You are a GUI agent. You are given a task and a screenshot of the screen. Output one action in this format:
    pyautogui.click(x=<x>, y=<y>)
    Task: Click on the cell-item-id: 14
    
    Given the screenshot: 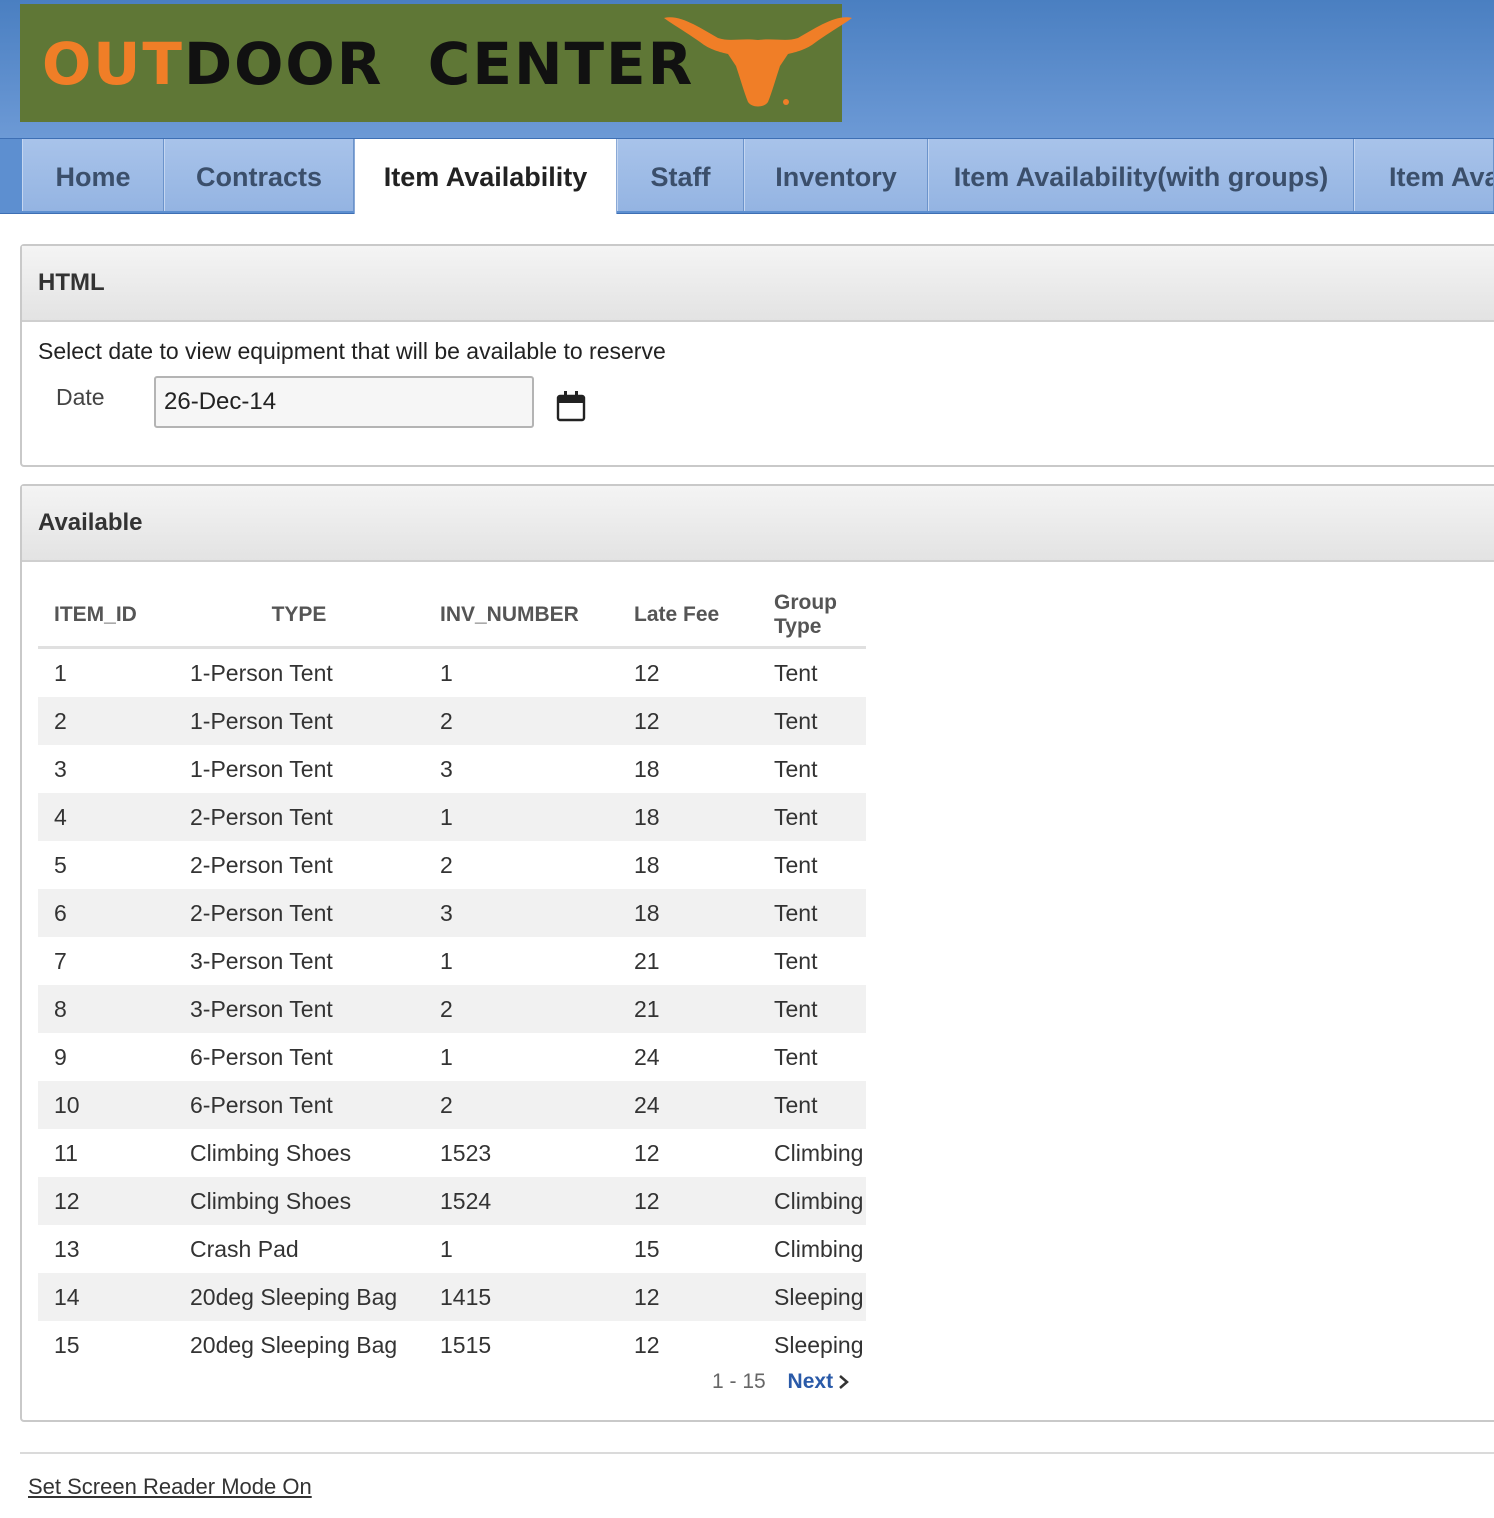 What is the action you would take?
    pyautogui.click(x=106, y=1297)
    